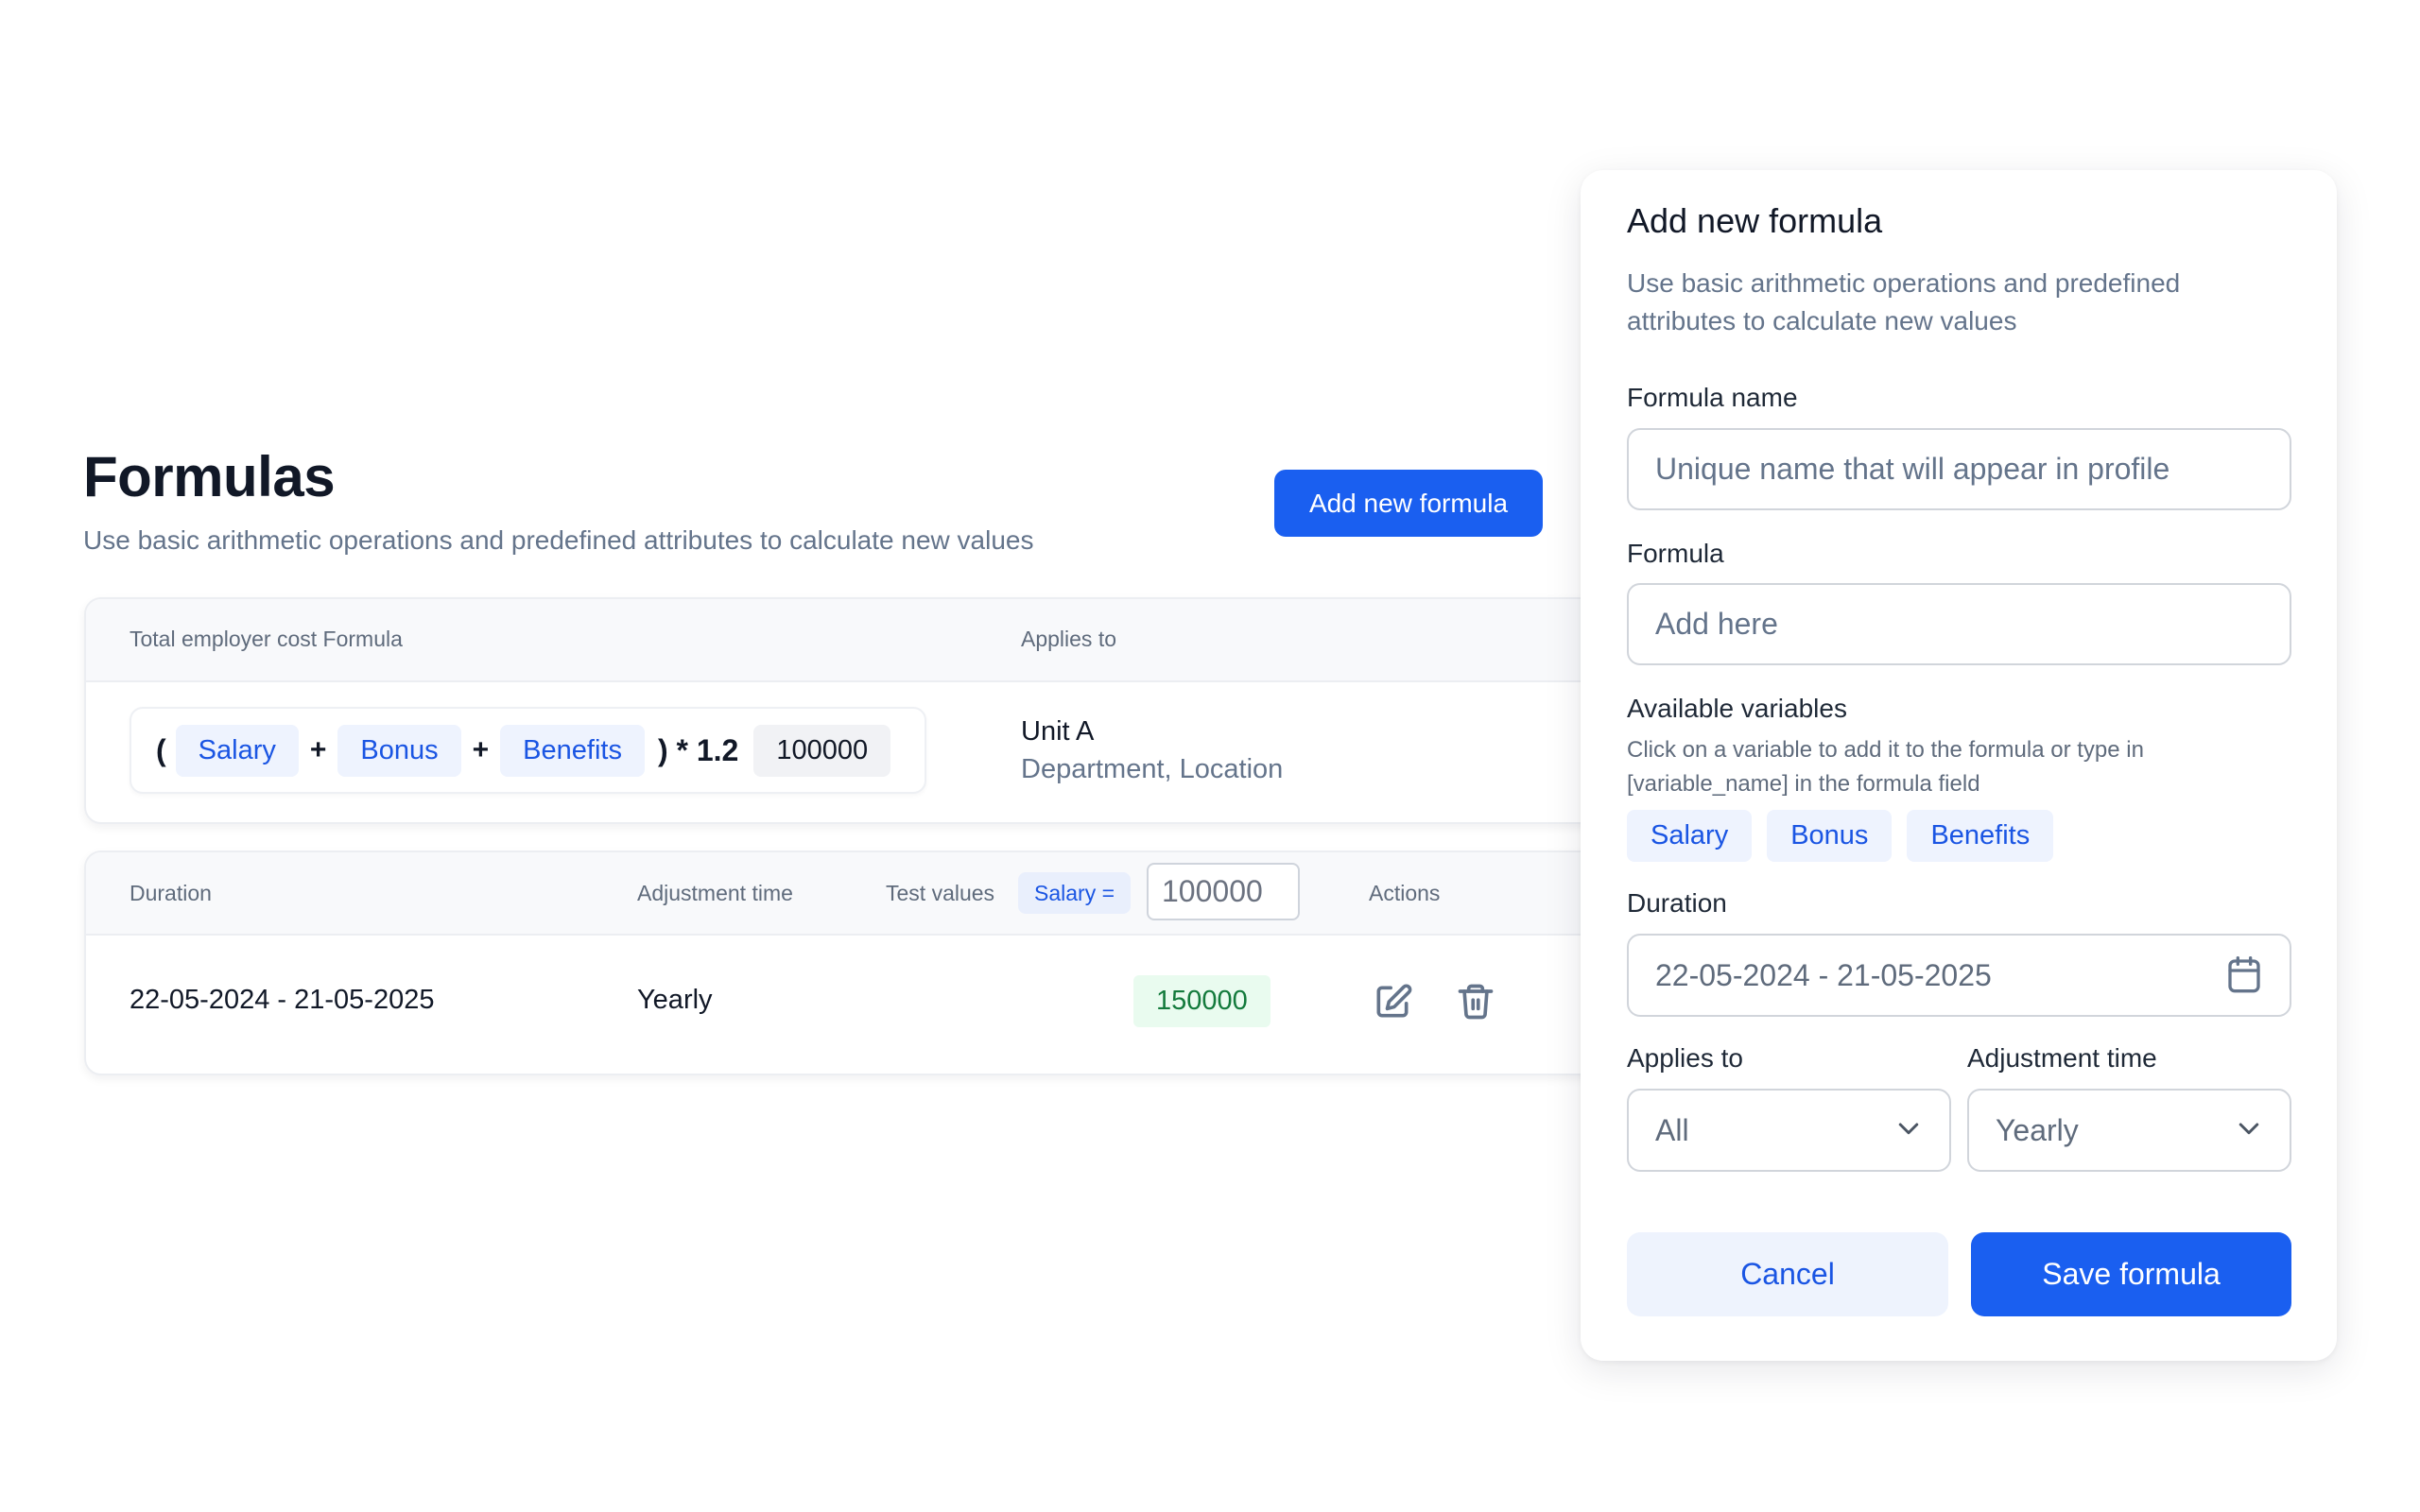 The height and width of the screenshot is (1512, 2420). I want to click on applies-to-title: Unit A, so click(1058, 731).